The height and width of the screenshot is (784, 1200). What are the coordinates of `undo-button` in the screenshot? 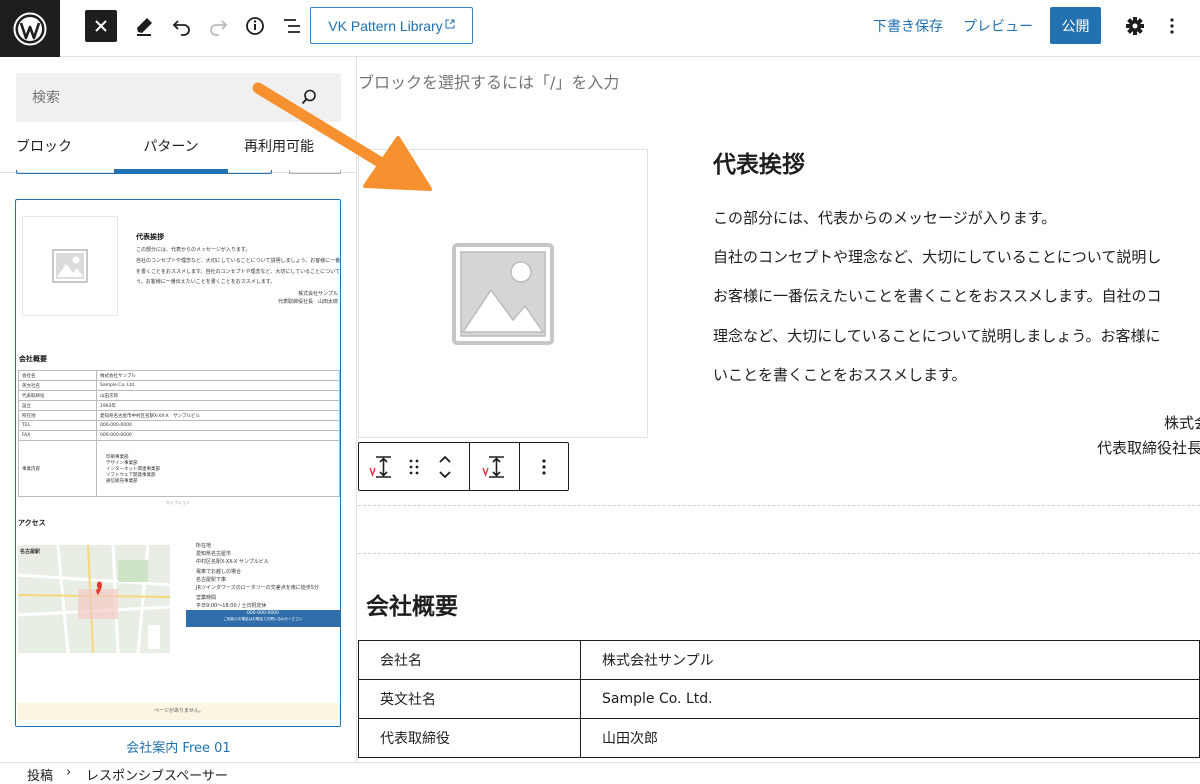 It's located at (182, 26).